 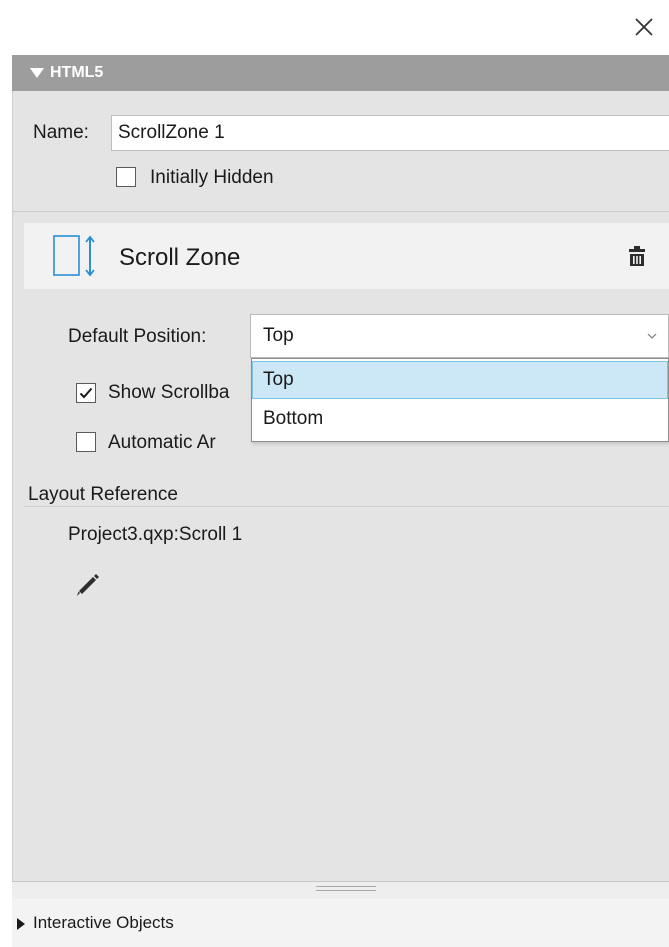 I want to click on interactive-objects-row: Interactive Objects, so click(x=340, y=923).